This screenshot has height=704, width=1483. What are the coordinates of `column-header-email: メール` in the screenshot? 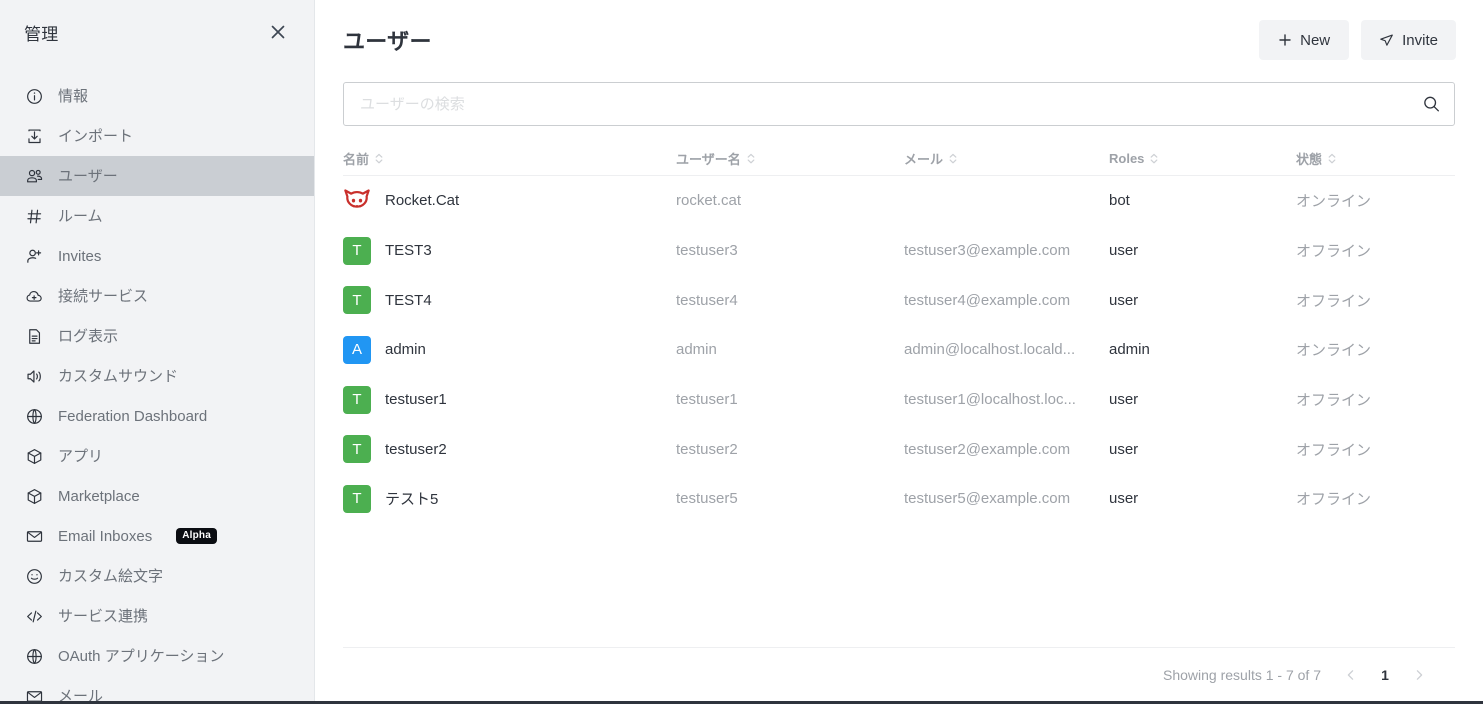 It's located at (1006, 158).